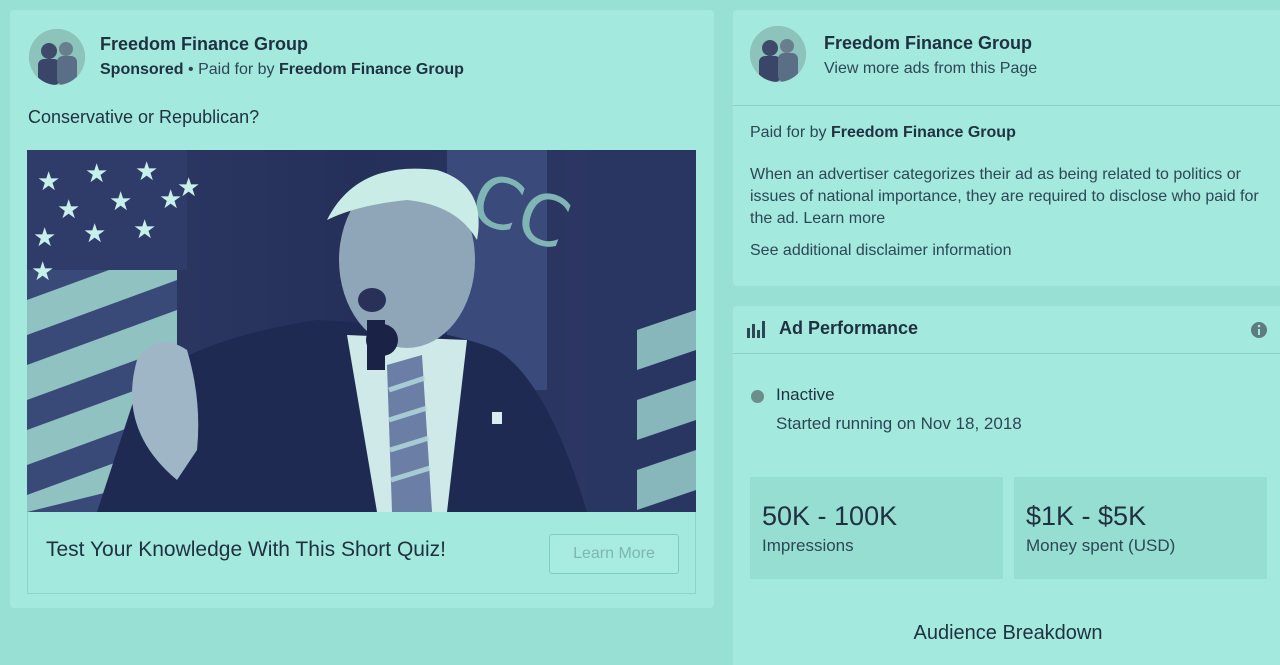 This screenshot has height=665, width=1280. I want to click on impressions-value: 50K - 100K, so click(830, 516).